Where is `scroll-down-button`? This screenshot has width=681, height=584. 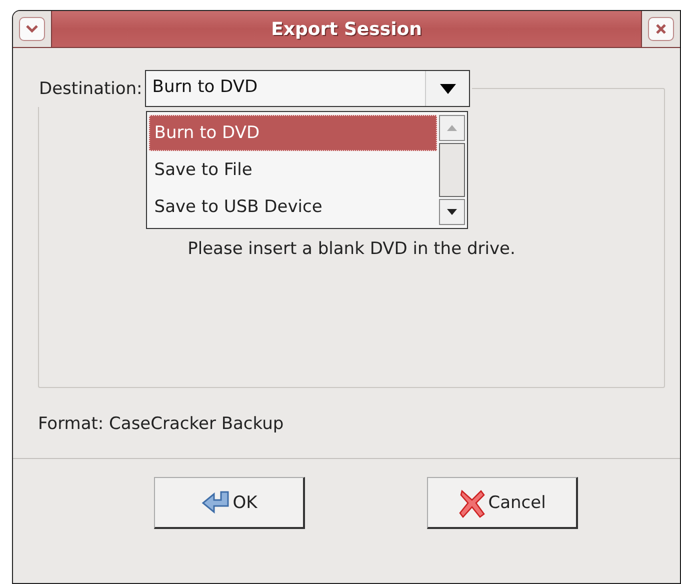 scroll-down-button is located at coordinates (452, 212).